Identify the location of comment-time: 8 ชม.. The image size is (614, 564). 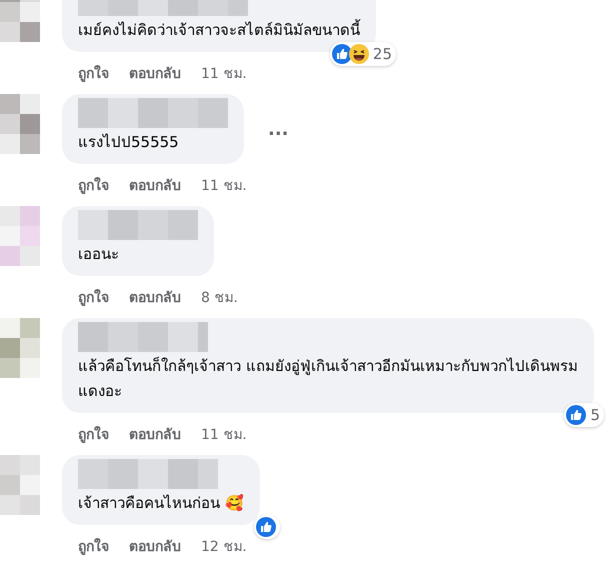
(219, 298).